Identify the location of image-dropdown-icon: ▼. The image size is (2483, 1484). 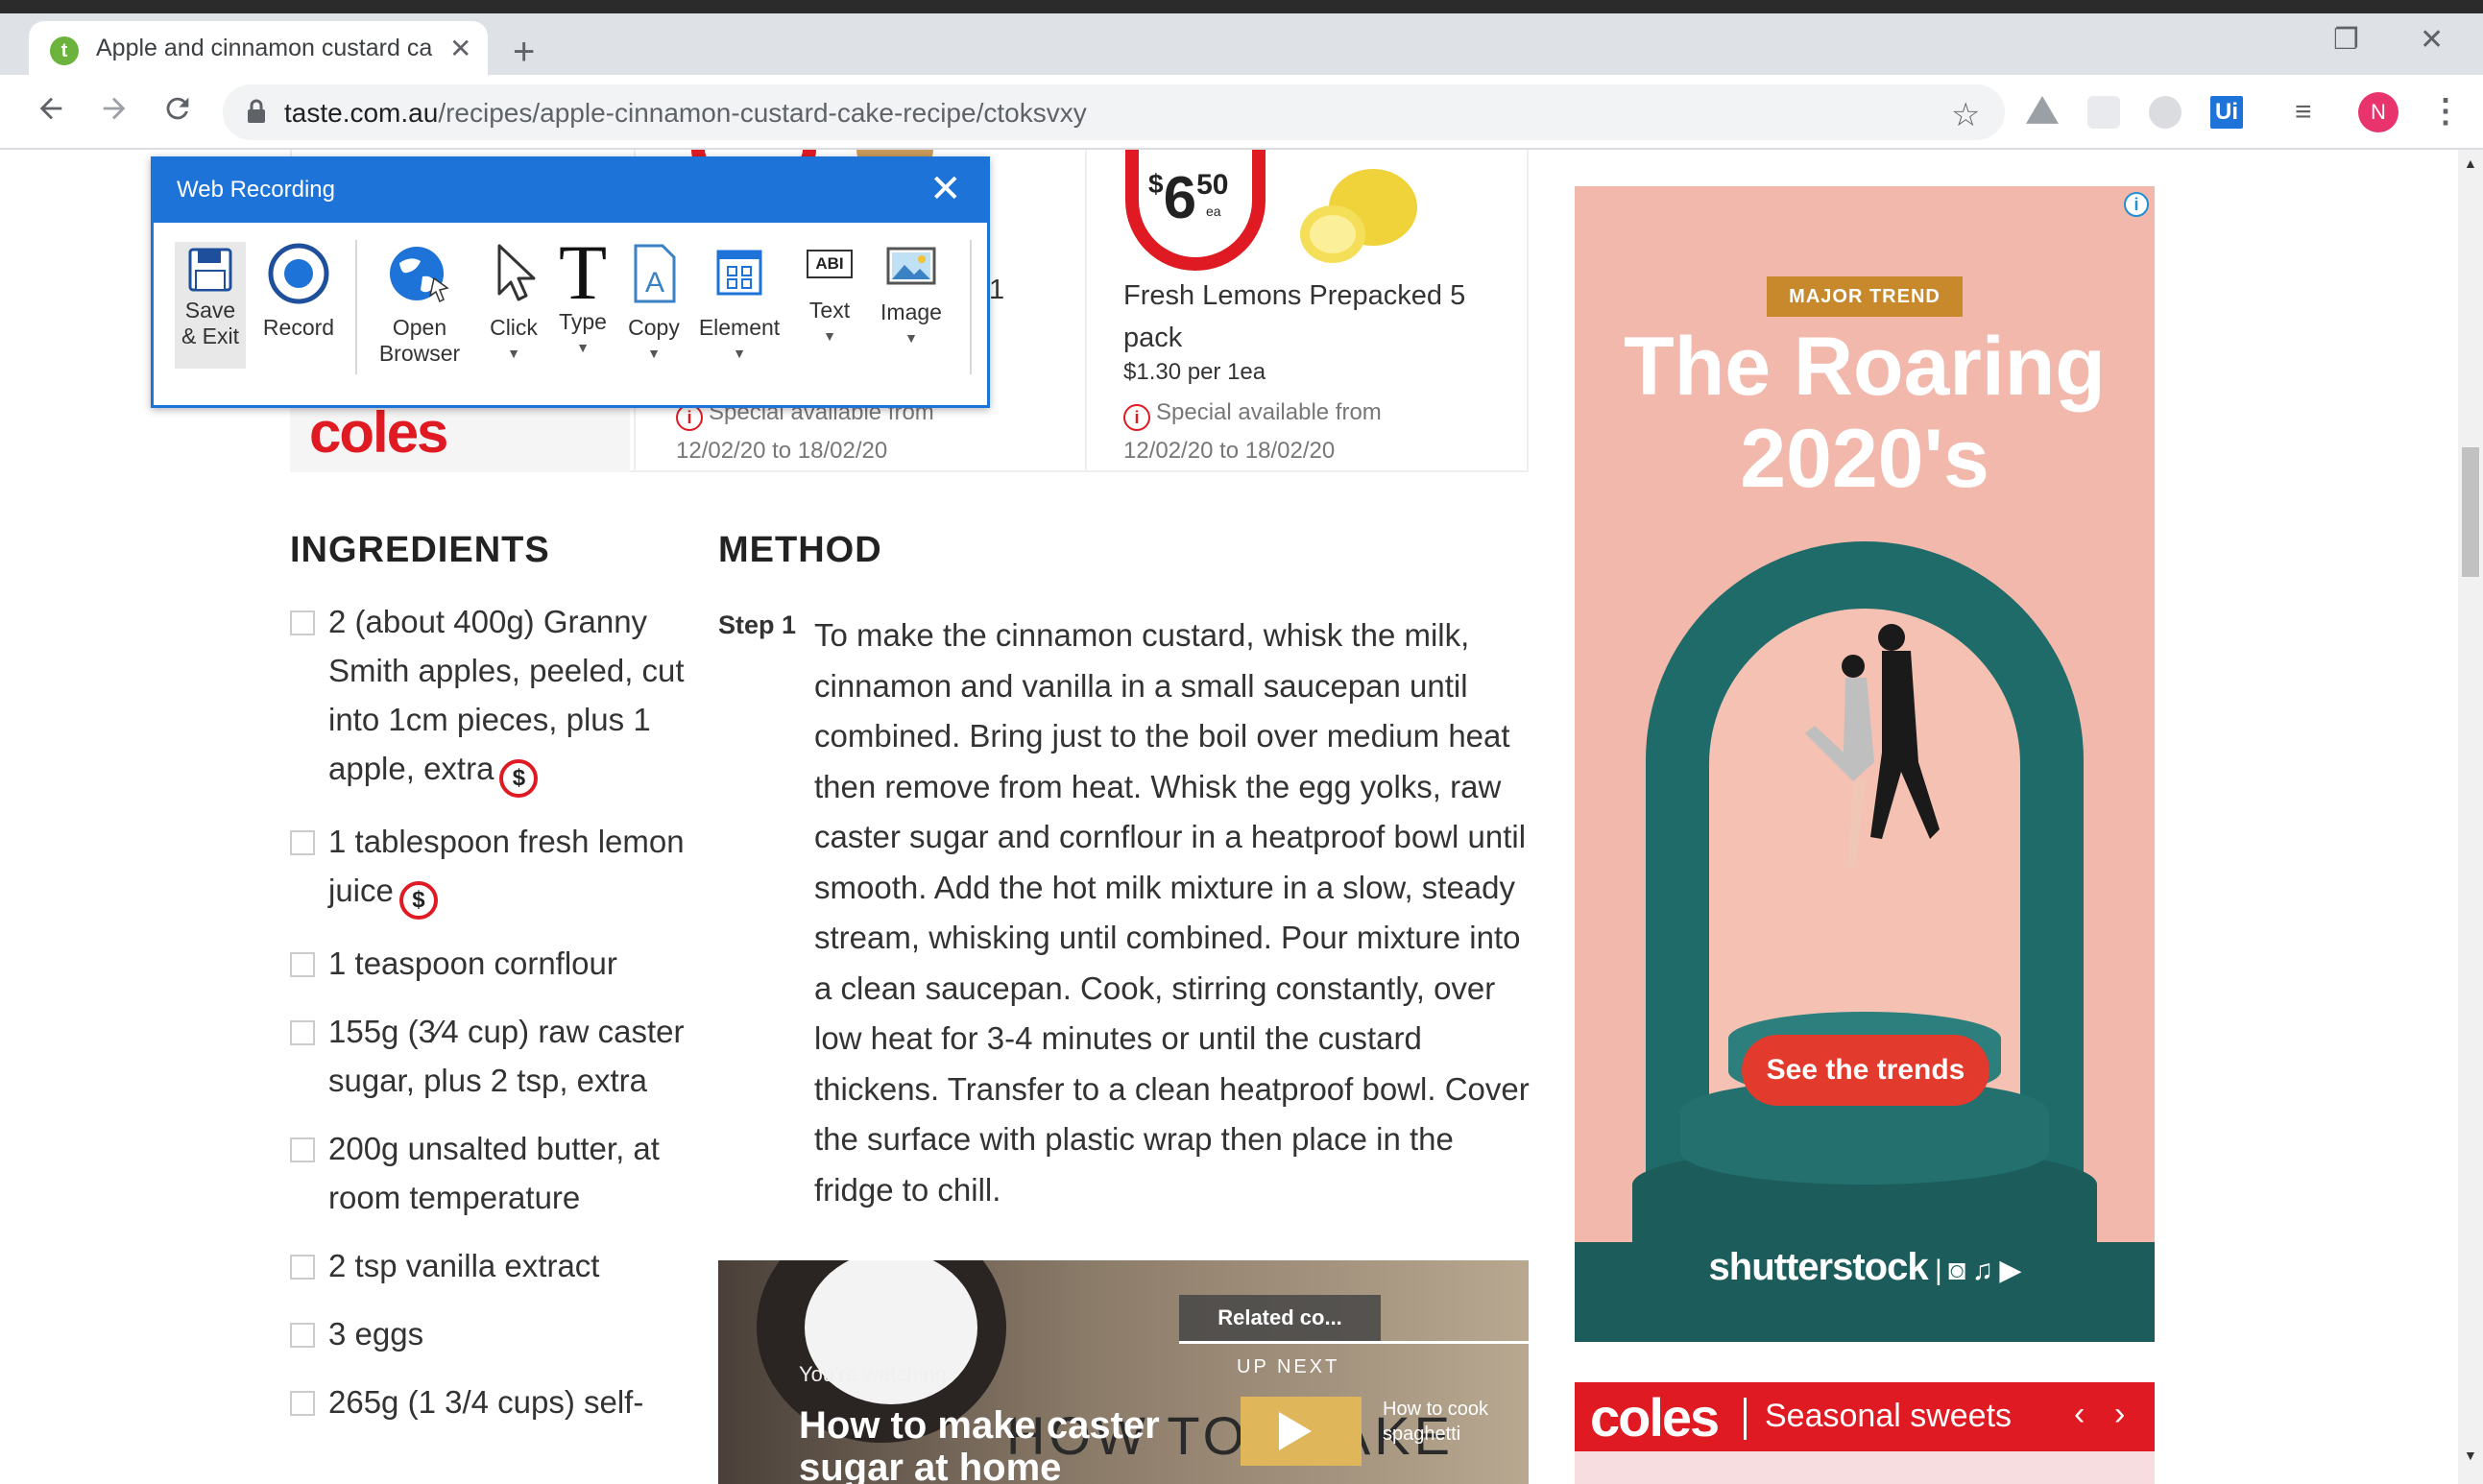
(911, 338).